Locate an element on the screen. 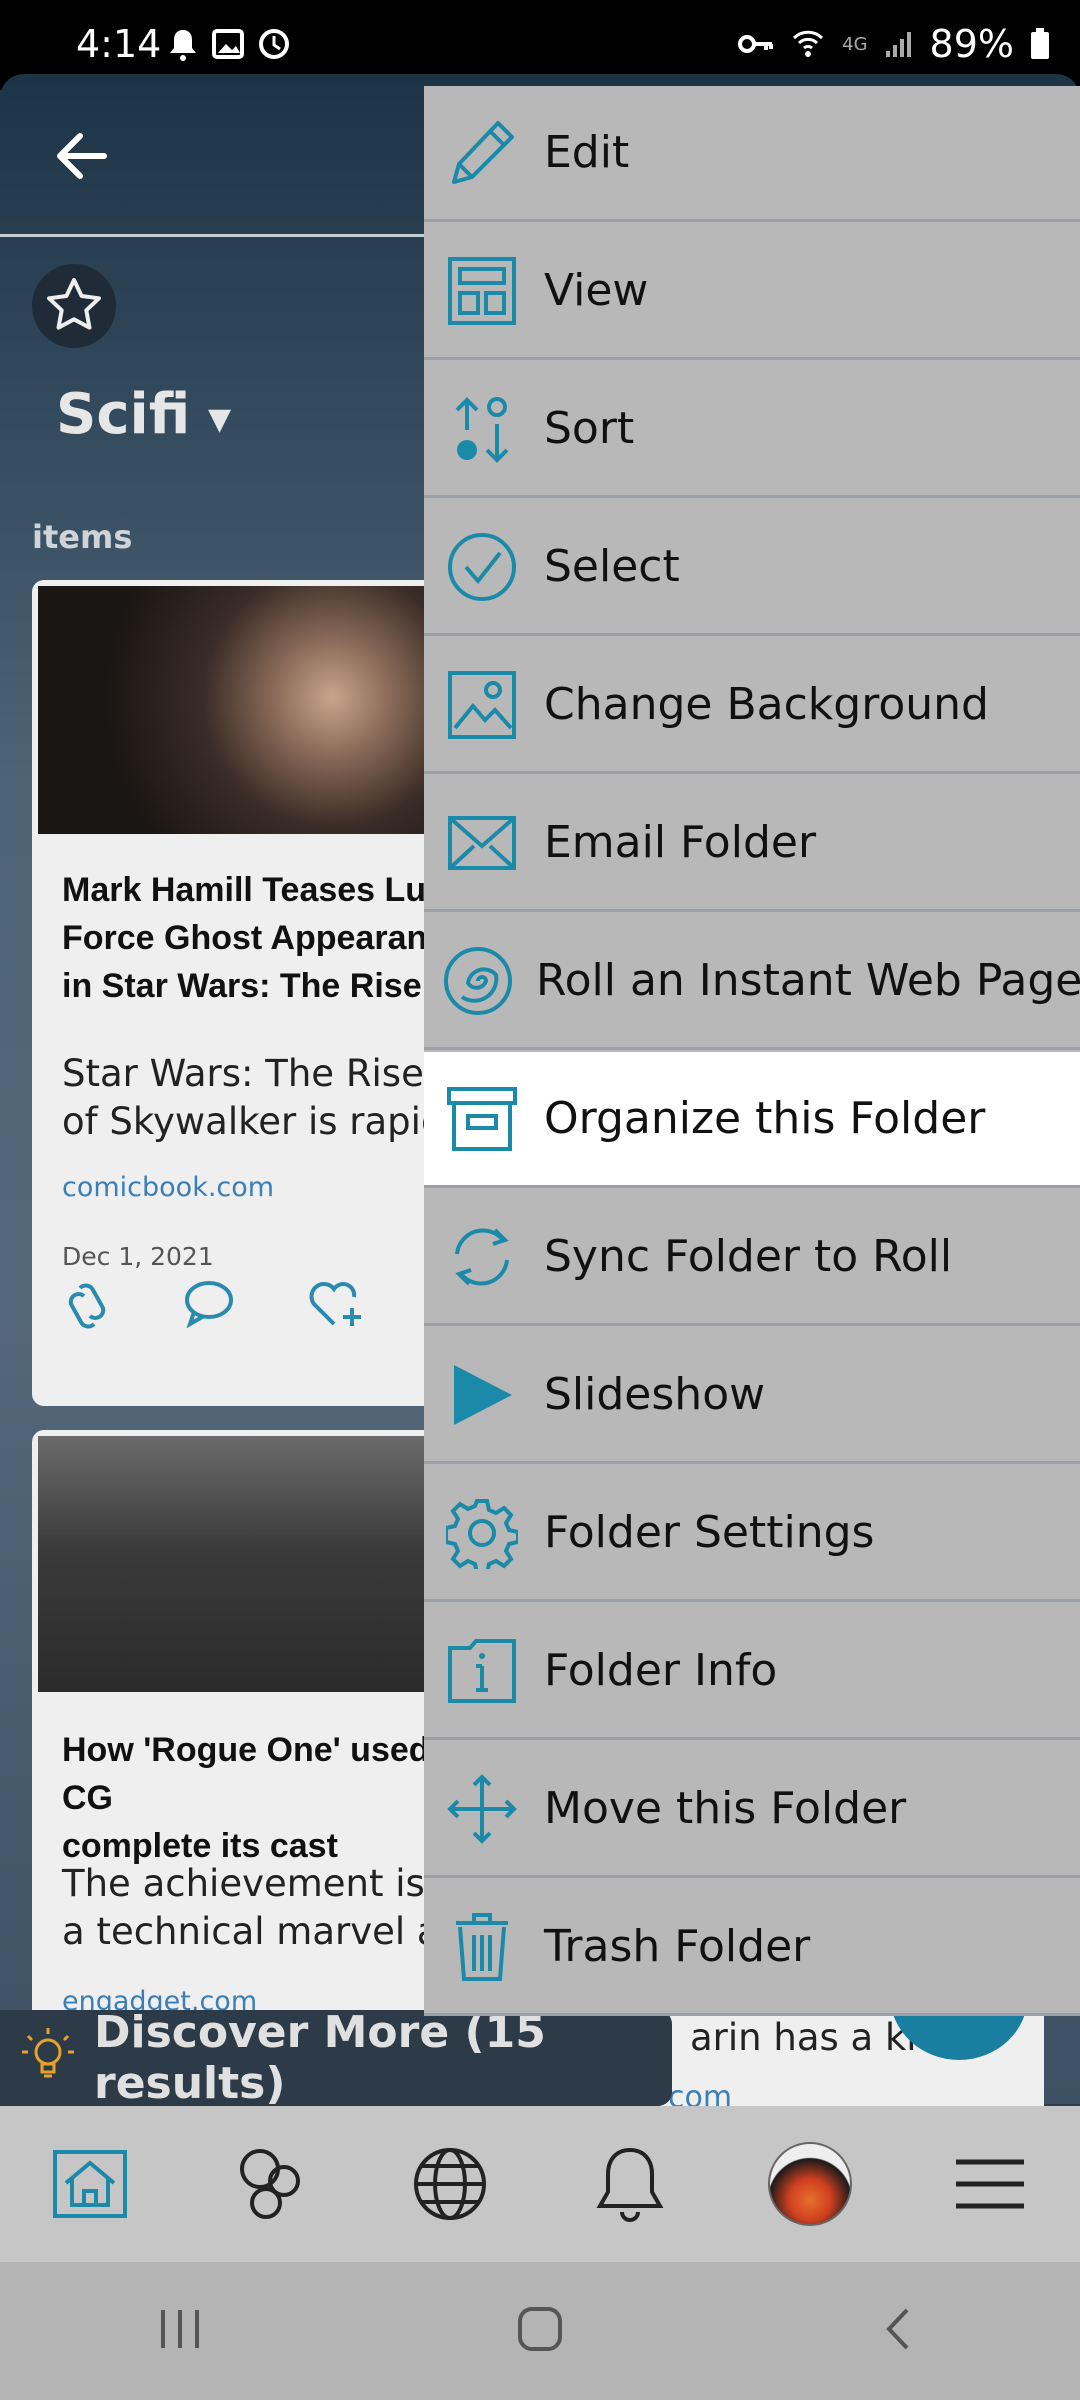 This screenshot has height=2400, width=1080. check-circle-icon is located at coordinates (482, 567).